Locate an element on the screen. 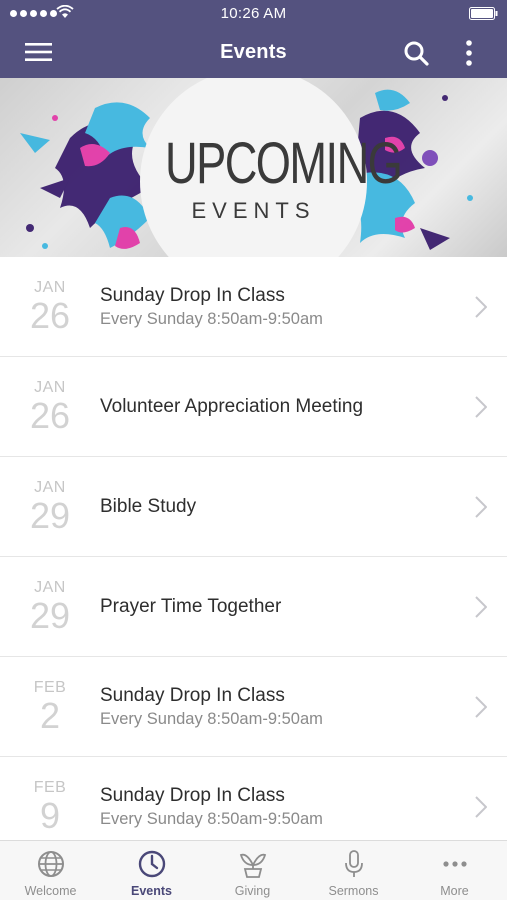 The width and height of the screenshot is (507, 901). tab-label: Welcome is located at coordinates (50, 891).